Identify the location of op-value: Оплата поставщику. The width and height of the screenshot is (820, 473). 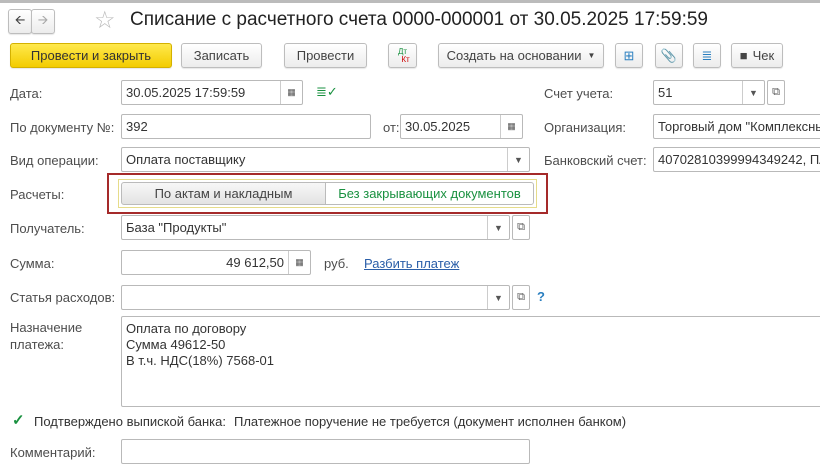
(186, 159).